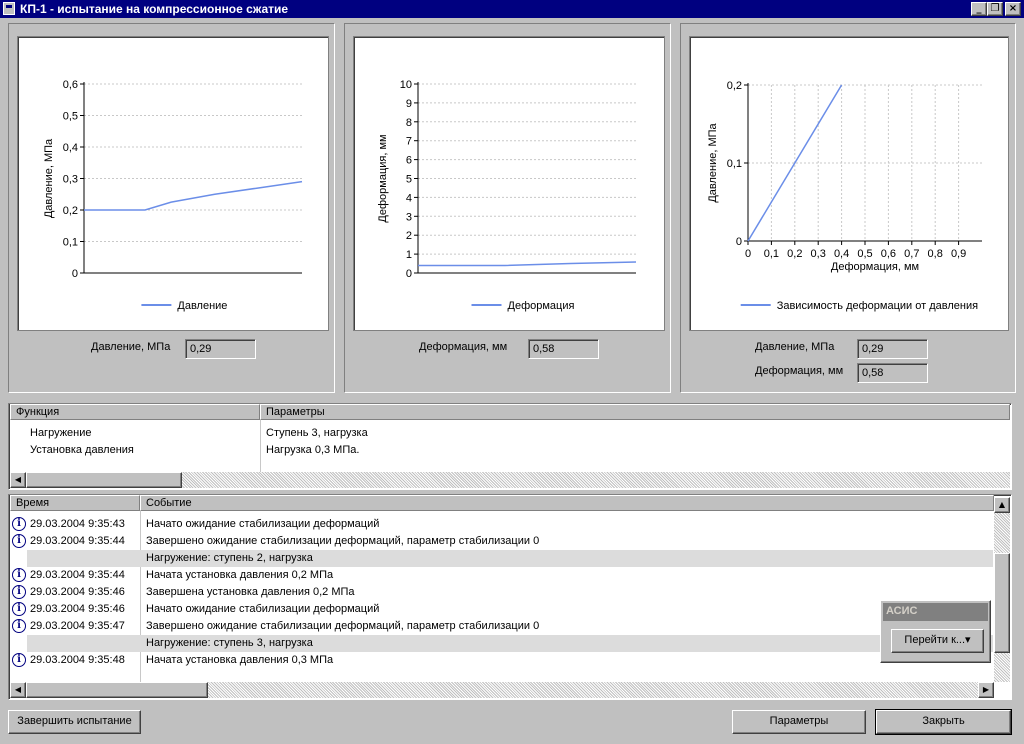 This screenshot has height=744, width=1024. What do you see at coordinates (892, 349) in the screenshot?
I see `dependency-pressure-field: 0,29` at bounding box center [892, 349].